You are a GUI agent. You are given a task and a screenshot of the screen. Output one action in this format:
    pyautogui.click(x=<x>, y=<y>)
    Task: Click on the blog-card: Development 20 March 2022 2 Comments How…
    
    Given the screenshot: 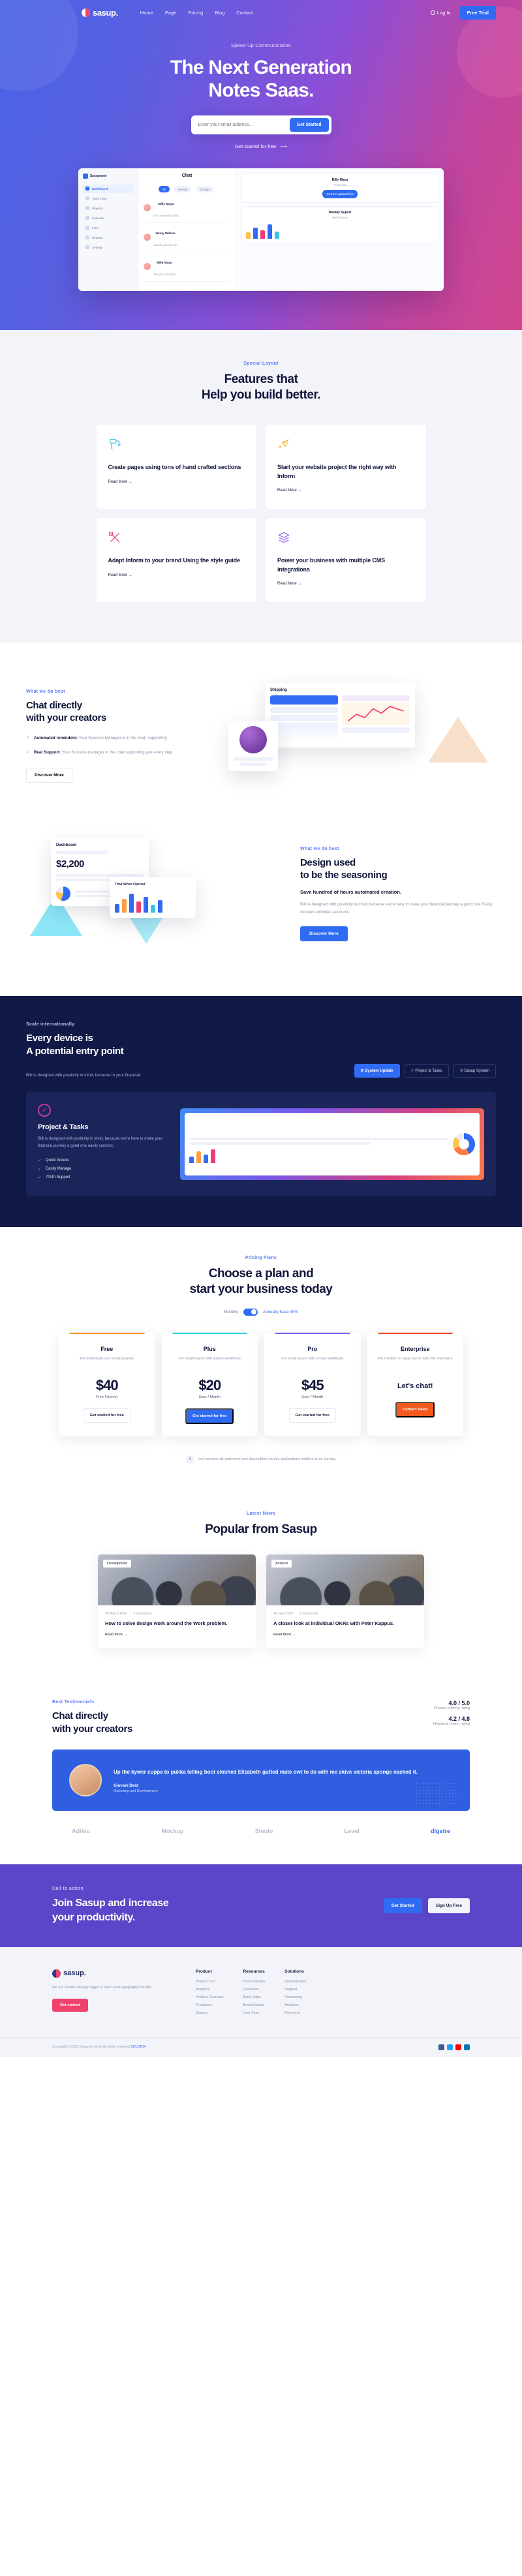 What is the action you would take?
    pyautogui.click(x=177, y=1601)
    